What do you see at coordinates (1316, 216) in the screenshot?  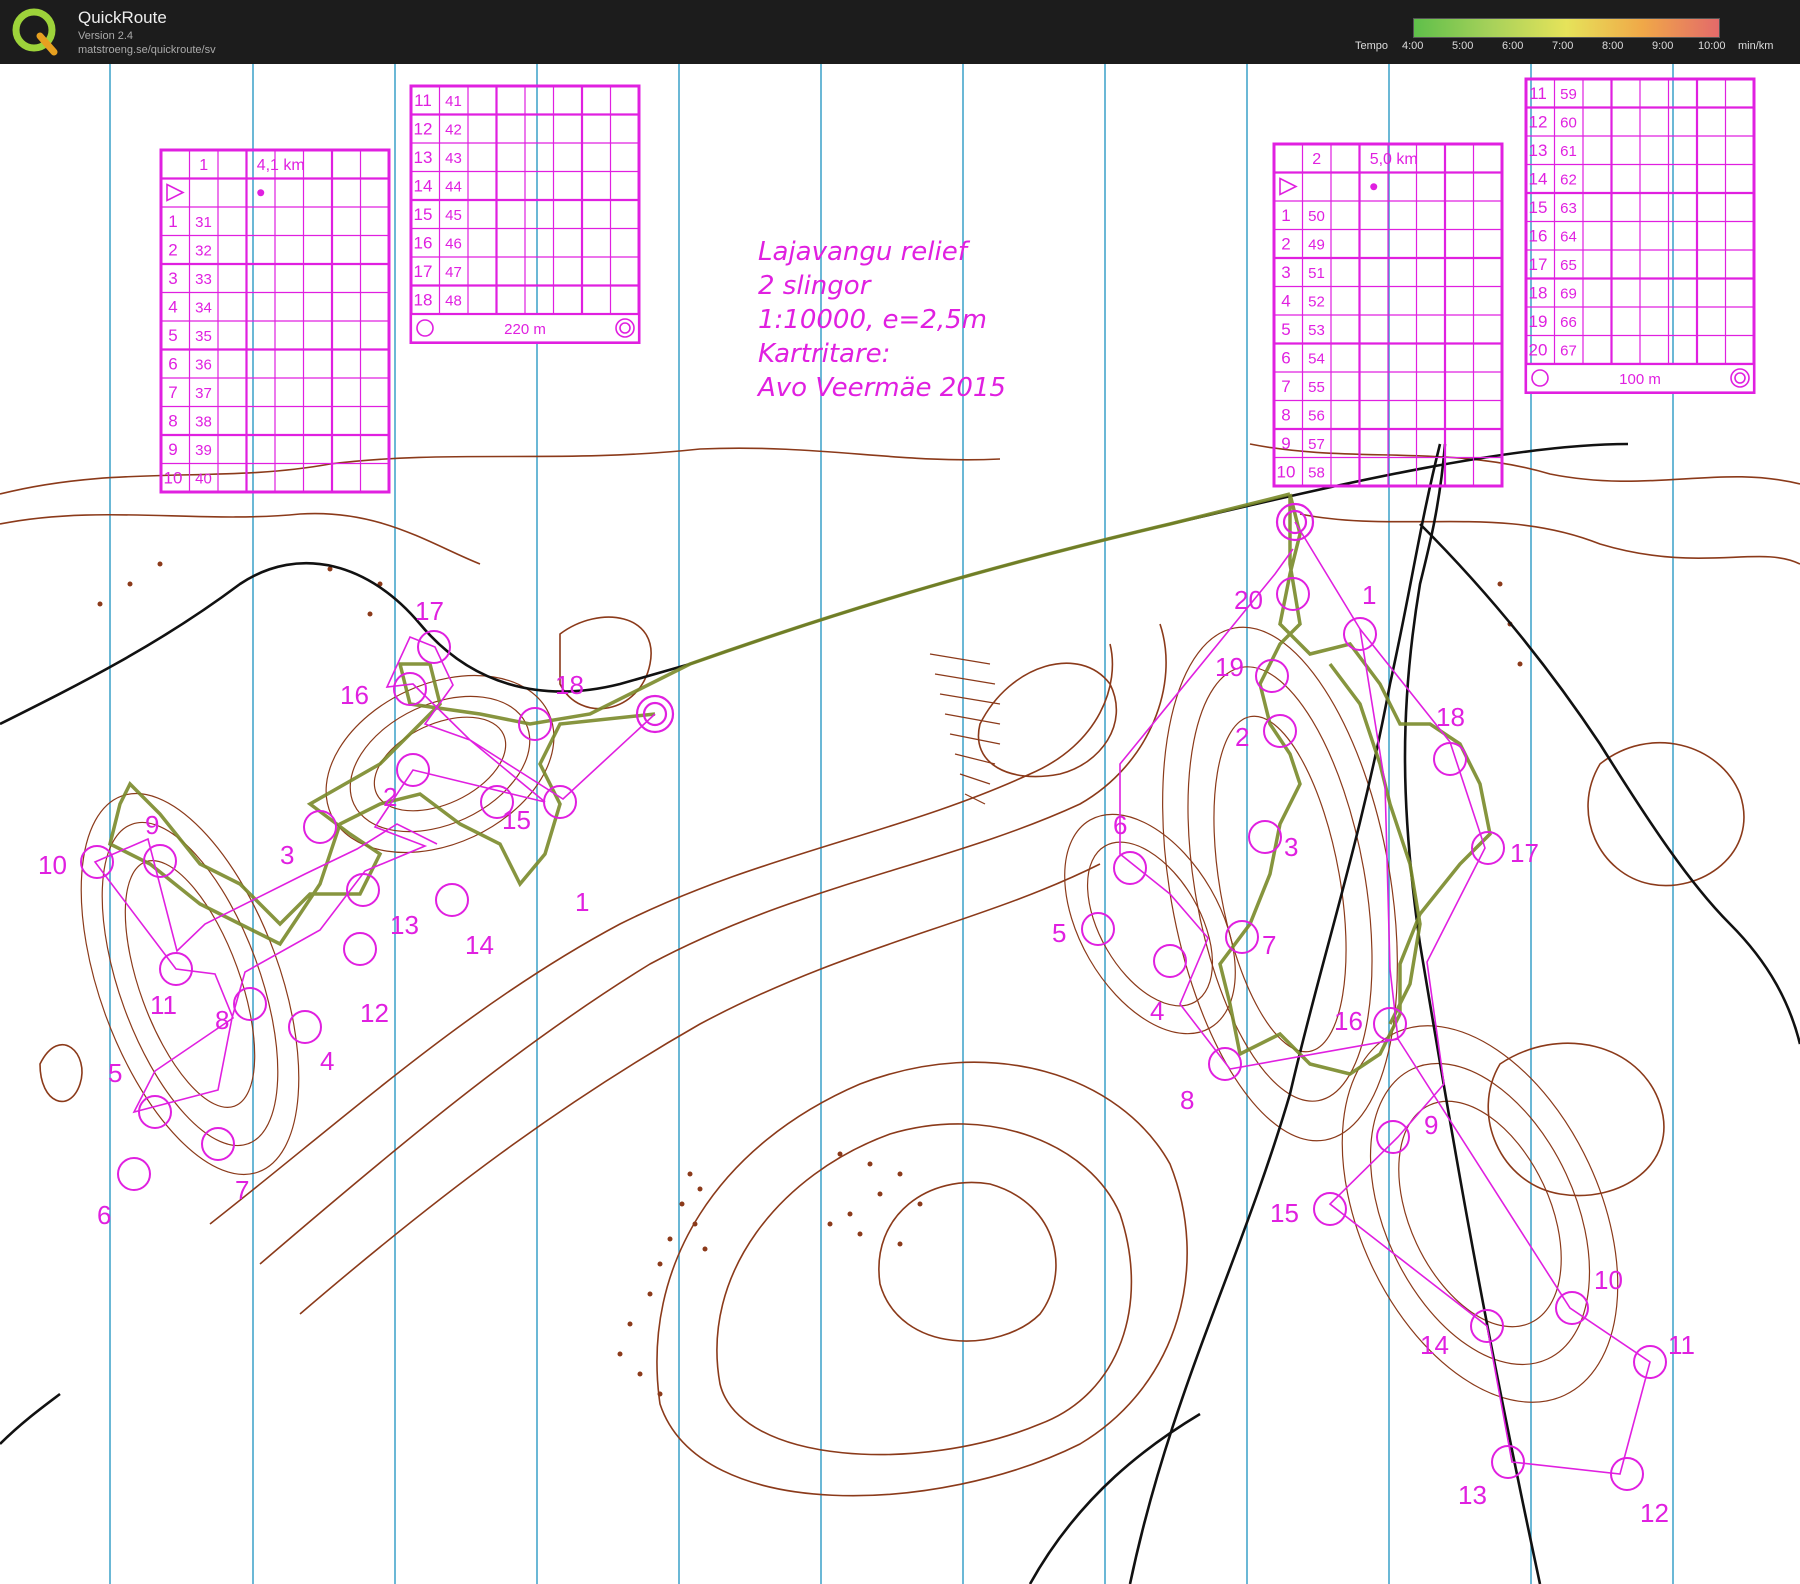 I see `control-code: 50` at bounding box center [1316, 216].